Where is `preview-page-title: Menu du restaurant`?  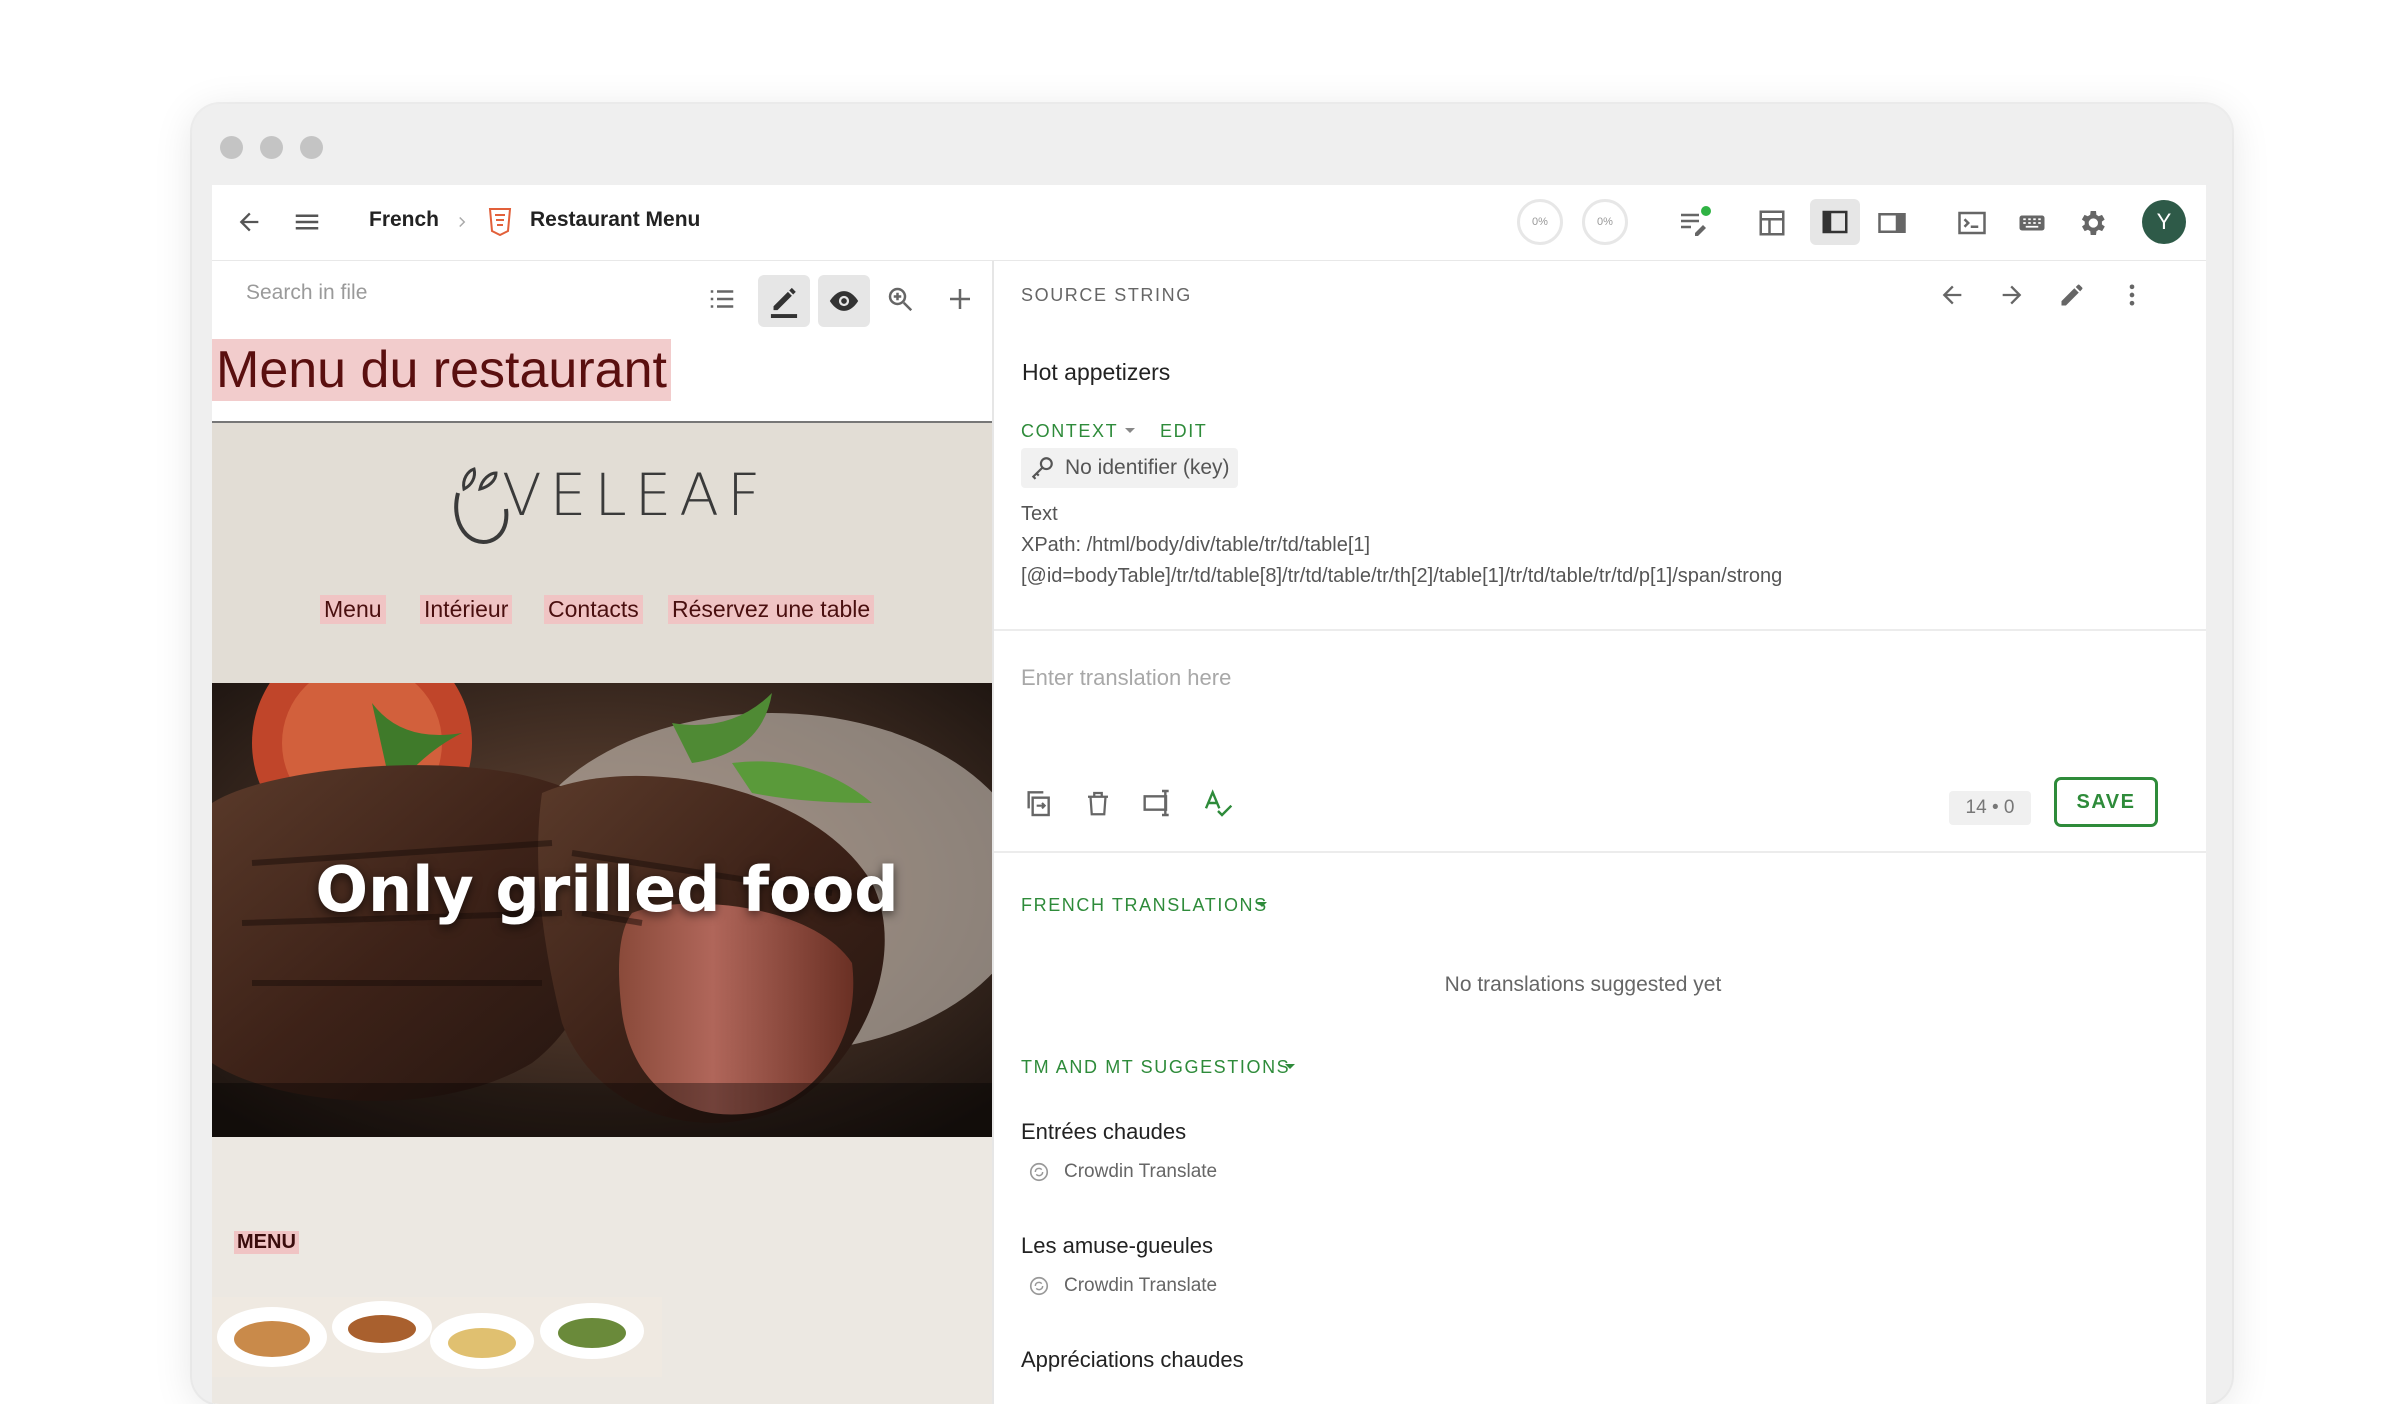
preview-page-title: Menu du restaurant is located at coordinates (441, 370).